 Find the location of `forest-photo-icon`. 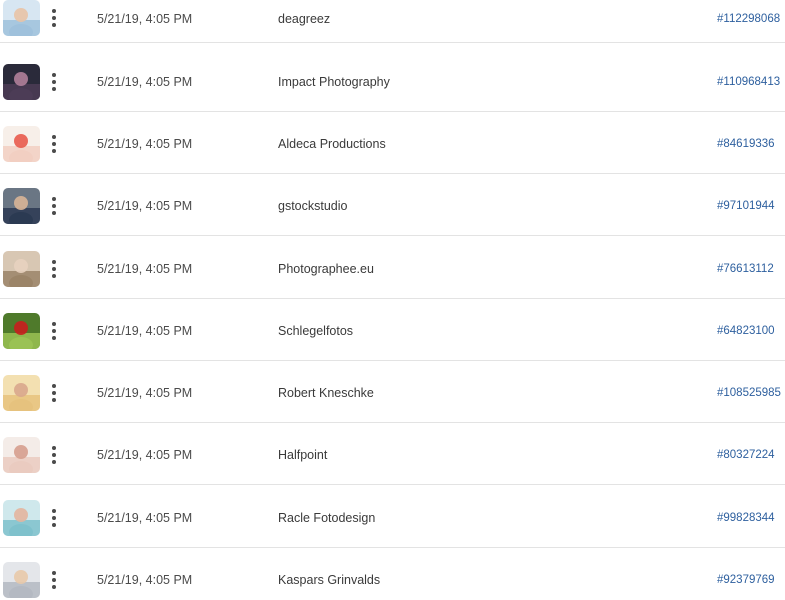

forest-photo-icon is located at coordinates (21, 331).